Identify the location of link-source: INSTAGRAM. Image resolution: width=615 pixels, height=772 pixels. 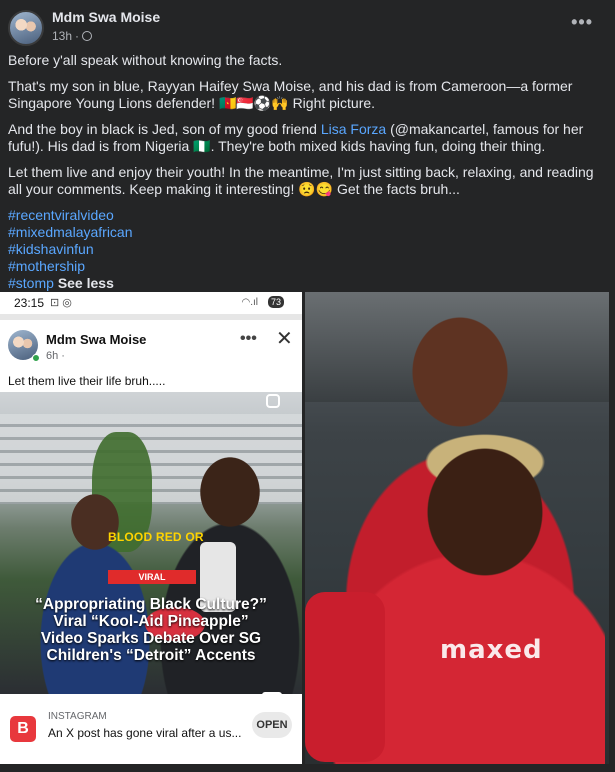
(77, 716).